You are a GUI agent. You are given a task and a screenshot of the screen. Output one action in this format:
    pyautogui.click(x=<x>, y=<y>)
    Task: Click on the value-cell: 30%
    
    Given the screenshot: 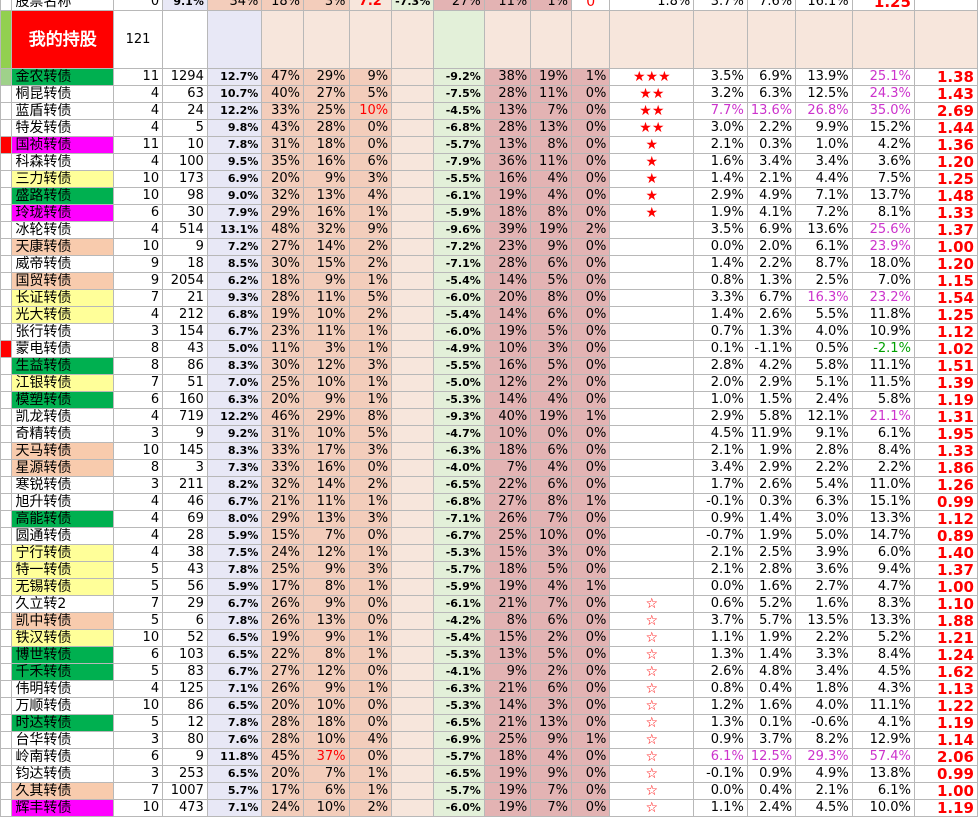 What is the action you would take?
    pyautogui.click(x=283, y=366)
    